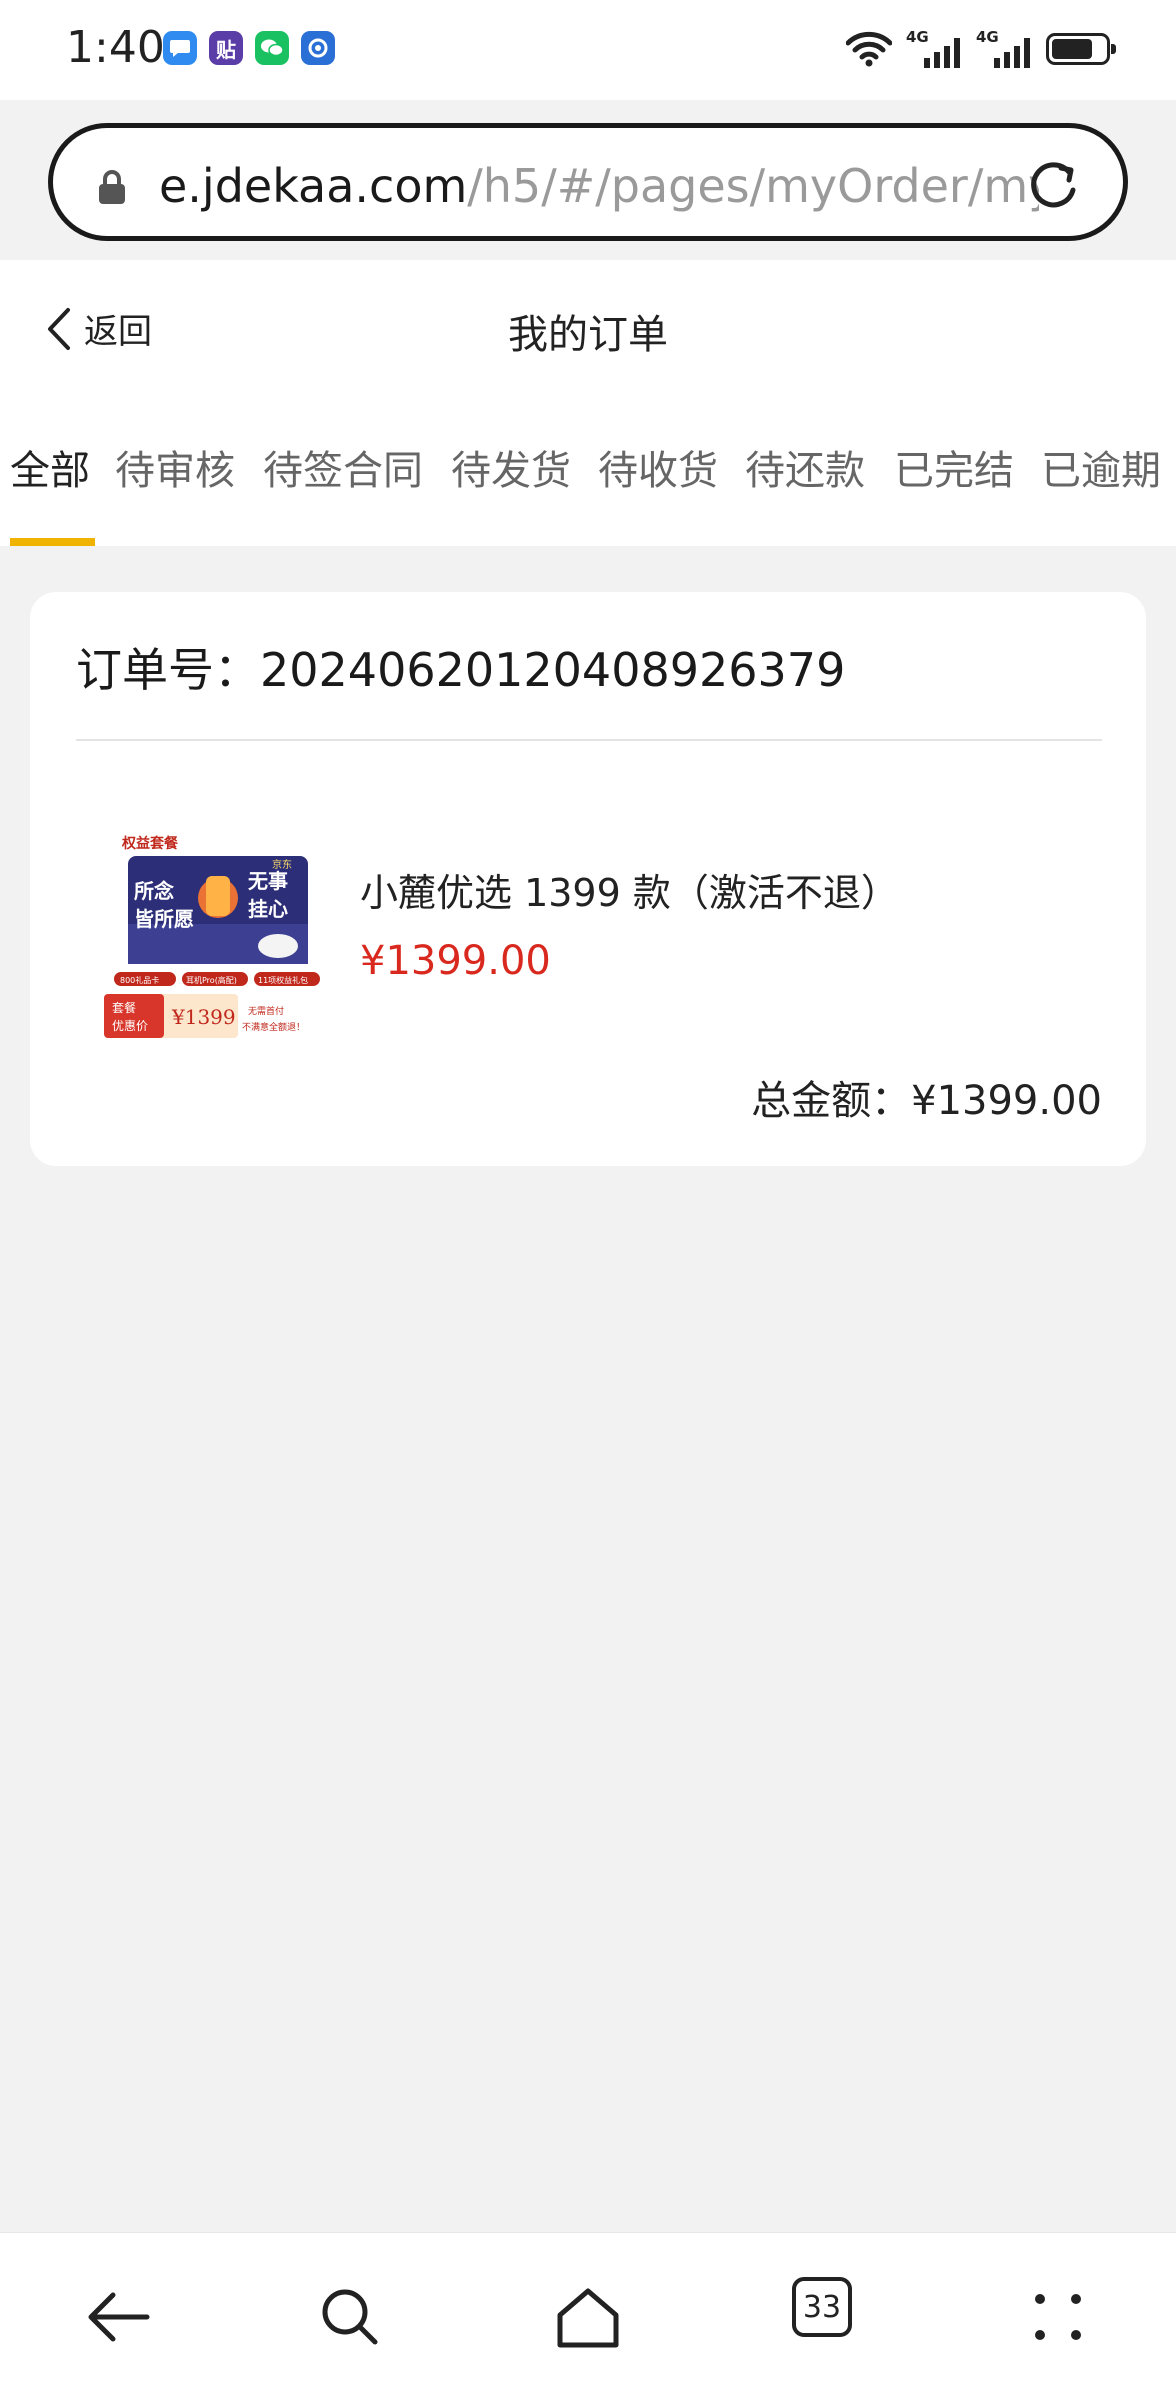 The height and width of the screenshot is (2401, 1176). What do you see at coordinates (926, 1101) in the screenshot?
I see `order-total: 总金额：¥1399.00` at bounding box center [926, 1101].